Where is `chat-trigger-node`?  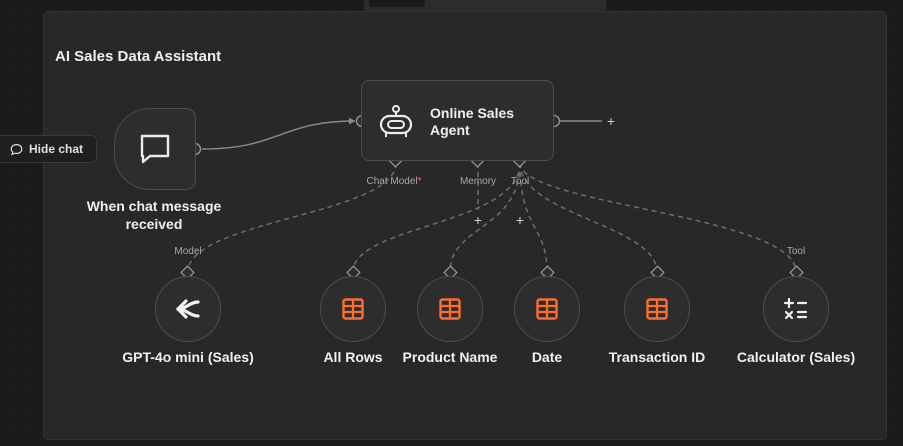 chat-trigger-node is located at coordinates (155, 149).